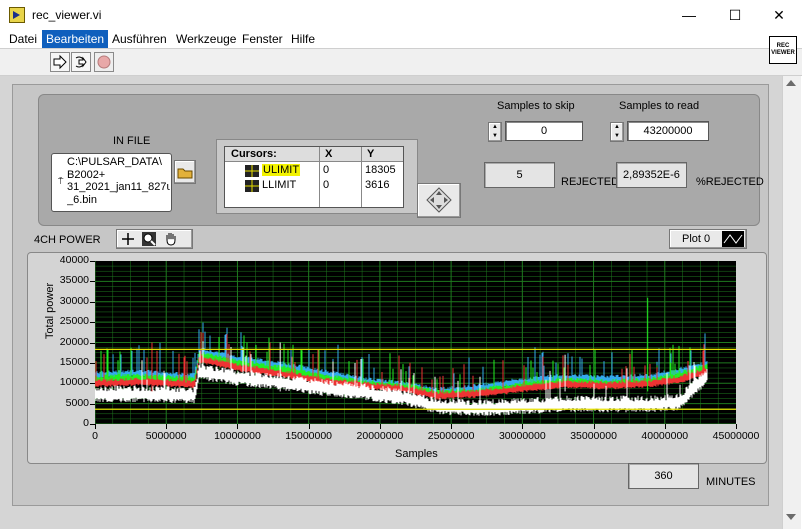 The image size is (802, 529). I want to click on x-axis-label: Samples, so click(416, 454).